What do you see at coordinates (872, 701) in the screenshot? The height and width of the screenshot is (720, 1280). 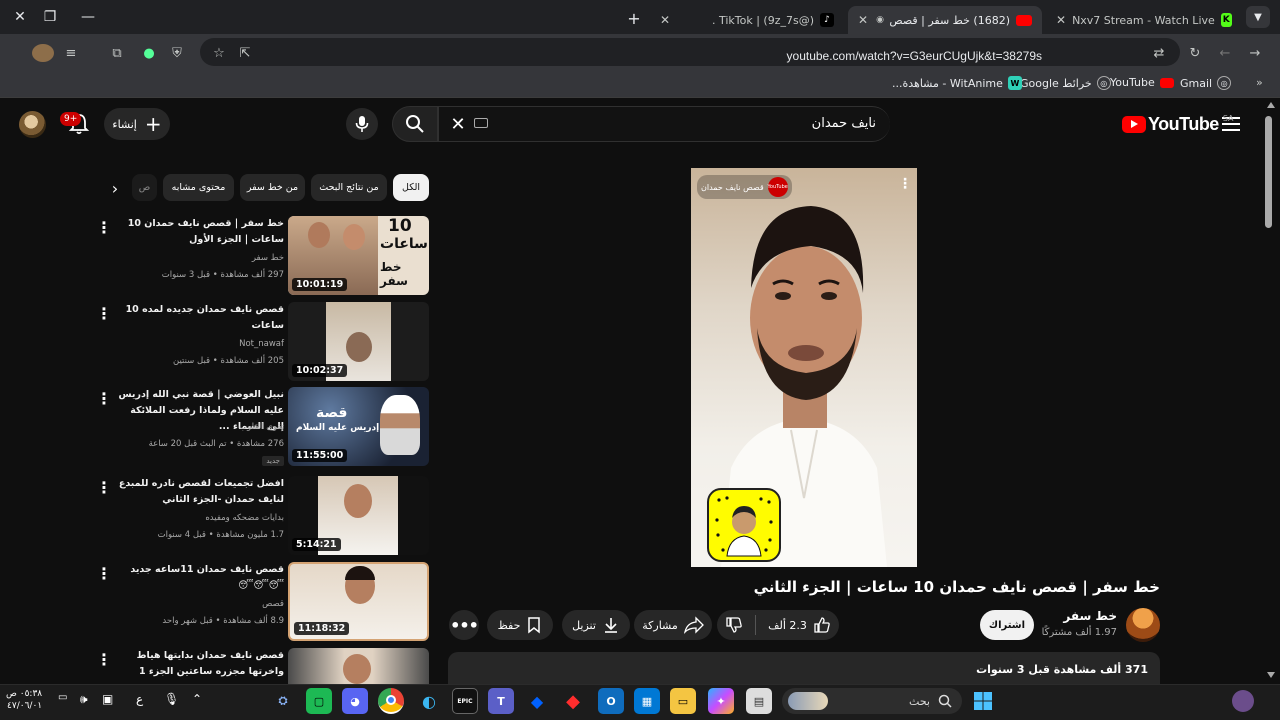 I see `taskbar-search: بحث` at bounding box center [872, 701].